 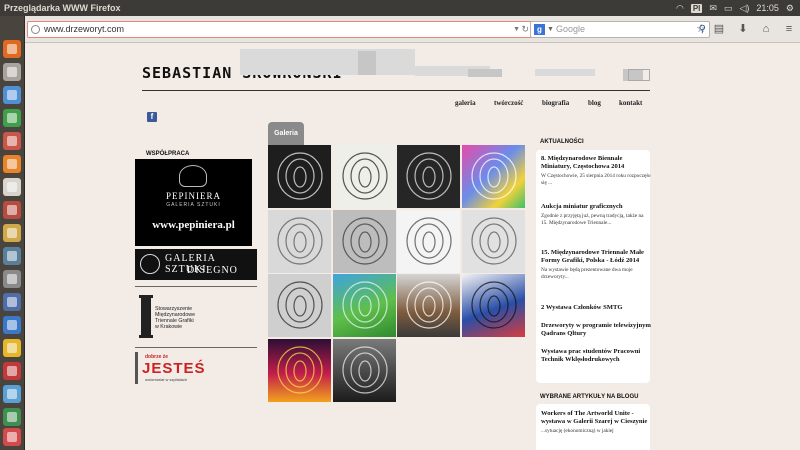 What do you see at coordinates (212, 270) in the screenshot?
I see `disegno-line2: DISEGNO` at bounding box center [212, 270].